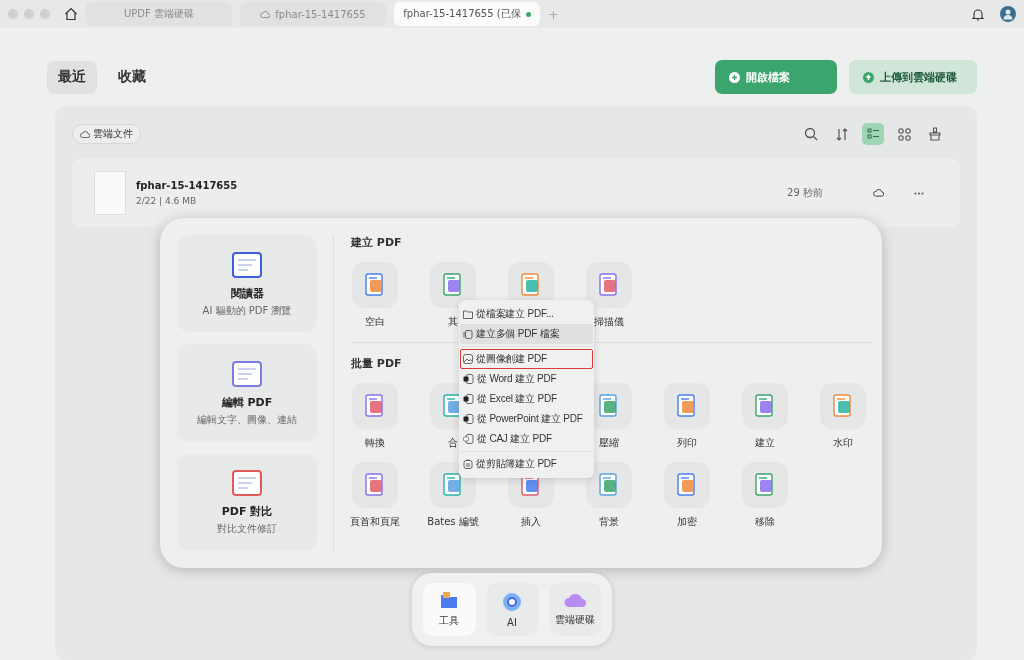 The width and height of the screenshot is (1024, 660). What do you see at coordinates (376, 363) in the screenshot?
I see `section-title: 批量 PDF` at bounding box center [376, 363].